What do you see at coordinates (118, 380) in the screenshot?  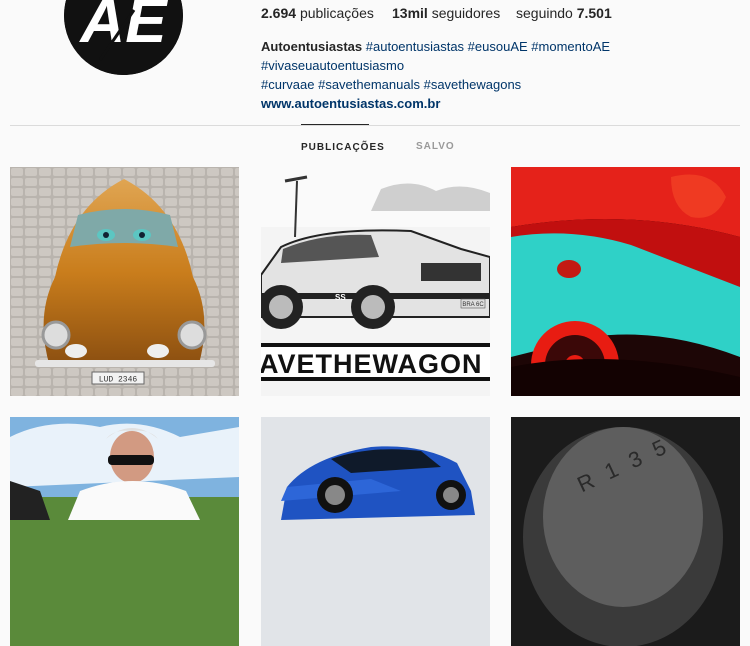 I see `svg-text: LUD 2346` at bounding box center [118, 380].